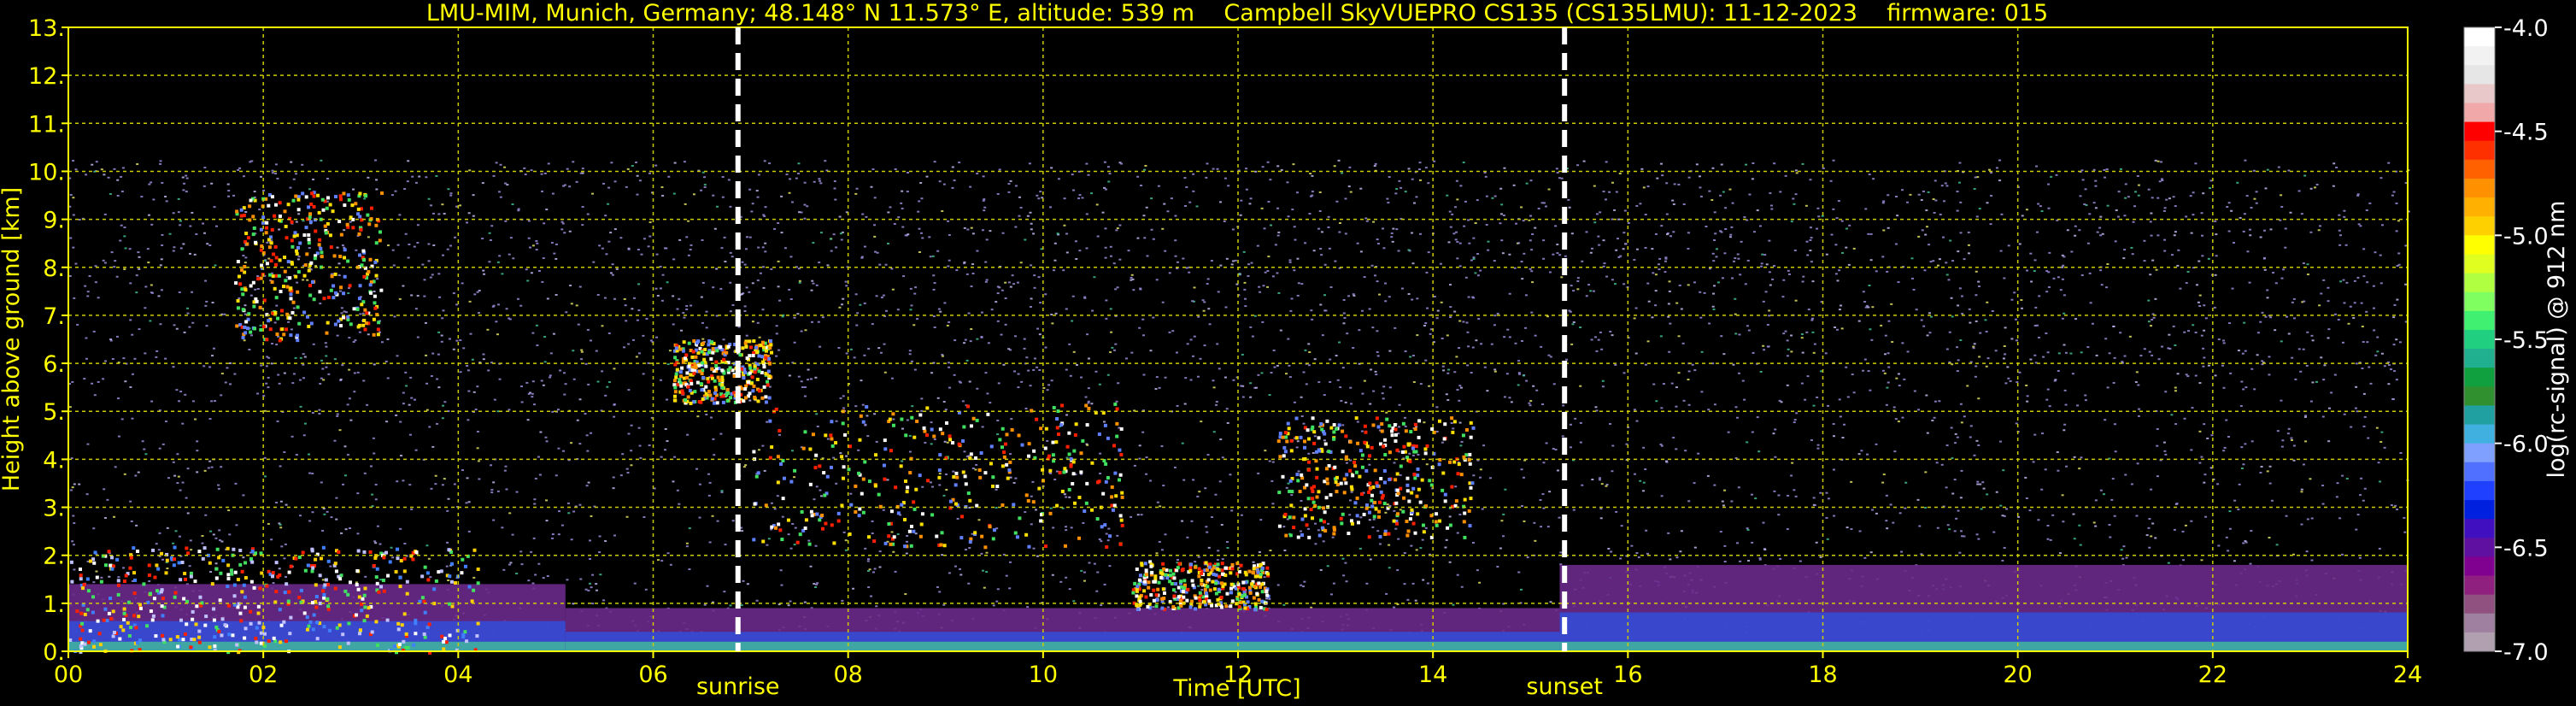 Image resolution: width=2576 pixels, height=706 pixels. I want to click on x-tick-label: 14, so click(1432, 675).